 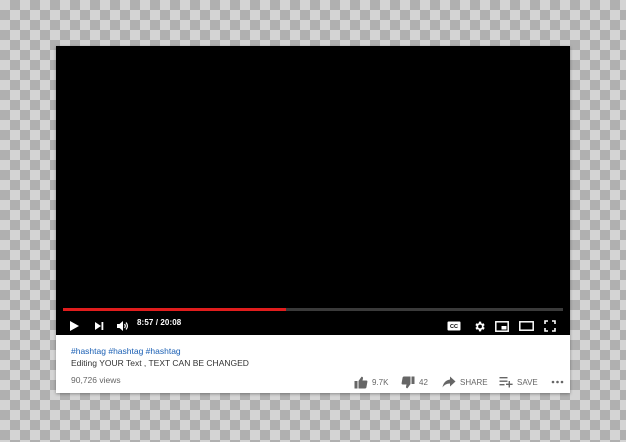 I want to click on miniplayer-button, so click(x=502, y=326).